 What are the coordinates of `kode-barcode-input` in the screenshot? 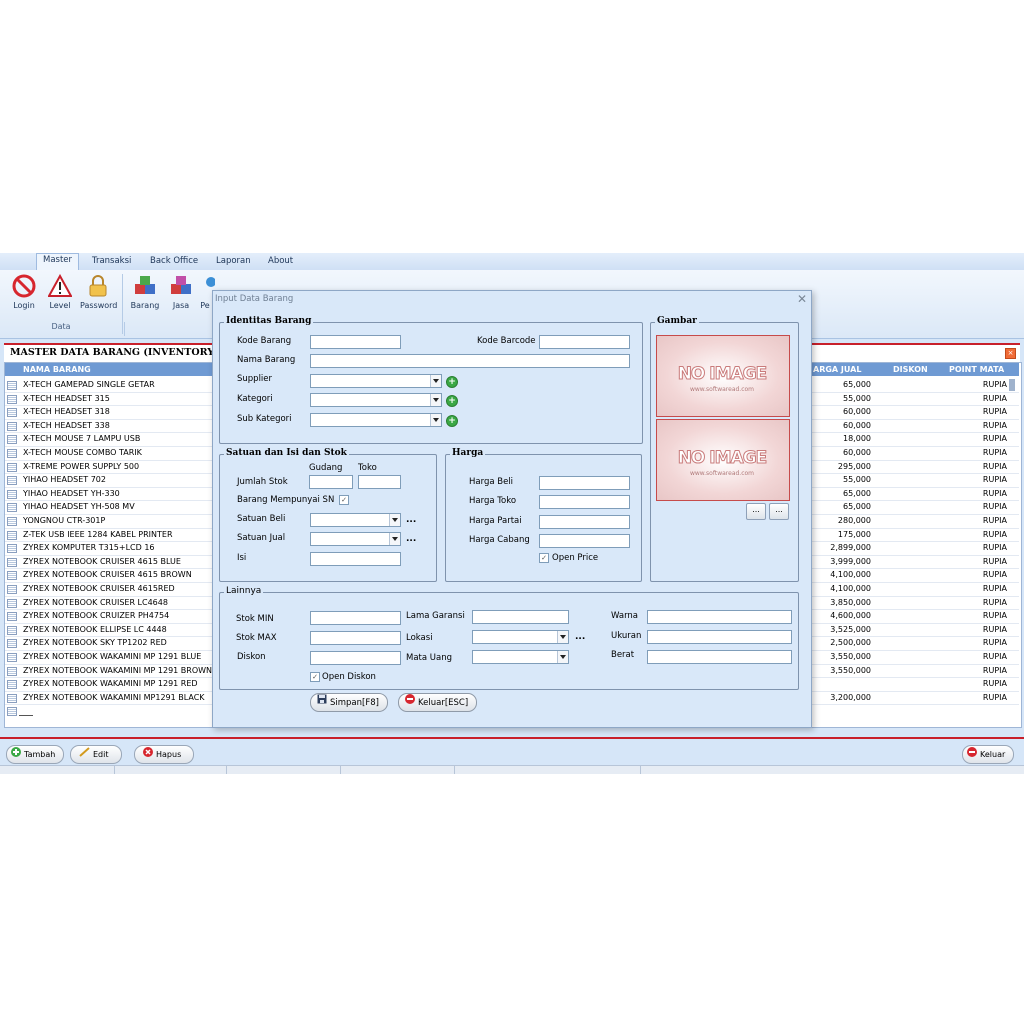 It's located at (584, 342).